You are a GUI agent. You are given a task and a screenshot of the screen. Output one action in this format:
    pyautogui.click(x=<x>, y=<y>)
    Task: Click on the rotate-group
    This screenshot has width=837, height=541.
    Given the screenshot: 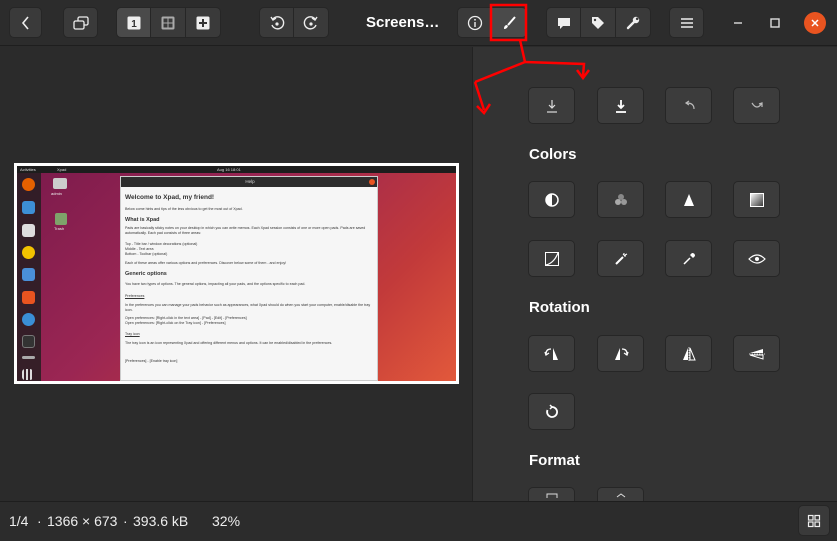 What is the action you would take?
    pyautogui.click(x=294, y=22)
    